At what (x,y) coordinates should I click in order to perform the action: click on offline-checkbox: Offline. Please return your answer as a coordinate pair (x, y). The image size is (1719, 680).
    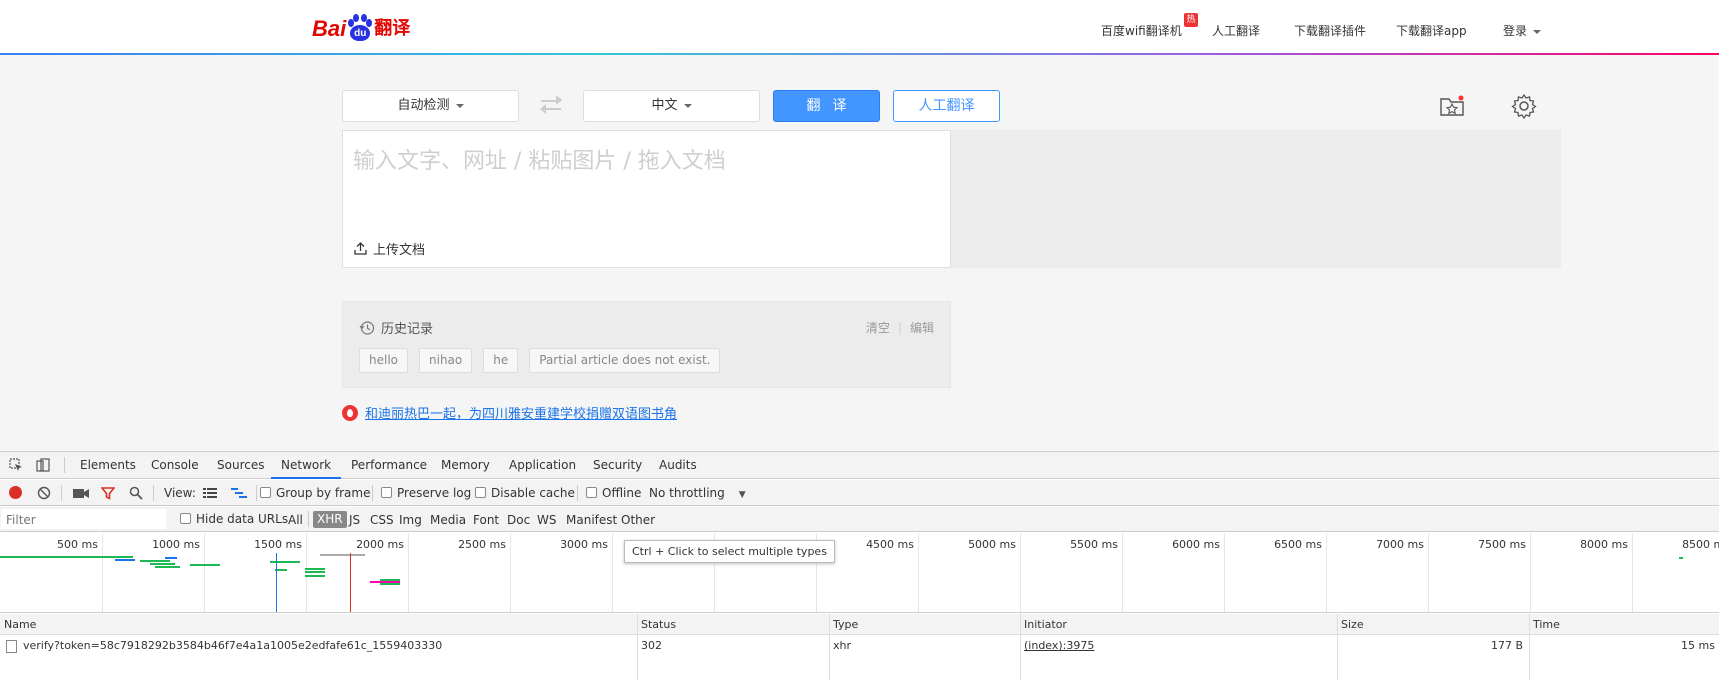
    Looking at the image, I should click on (613, 493).